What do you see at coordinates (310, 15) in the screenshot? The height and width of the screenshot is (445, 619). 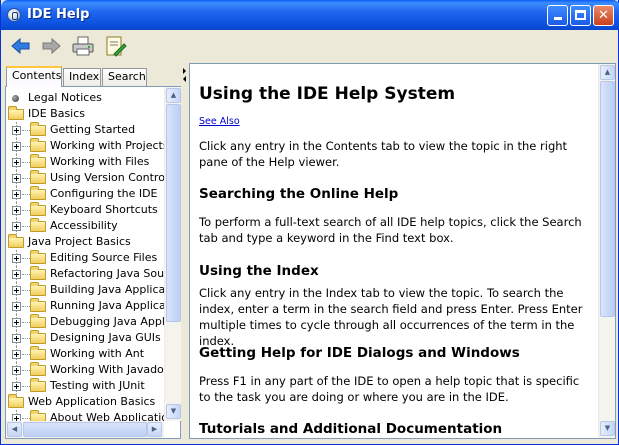 I see `title-bar: IDE Help ✕` at bounding box center [310, 15].